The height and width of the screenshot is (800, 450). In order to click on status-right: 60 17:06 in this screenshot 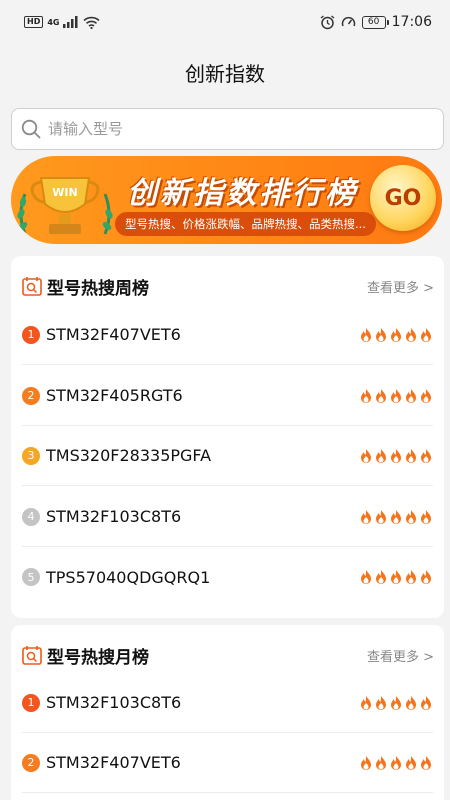, I will do `click(376, 22)`.